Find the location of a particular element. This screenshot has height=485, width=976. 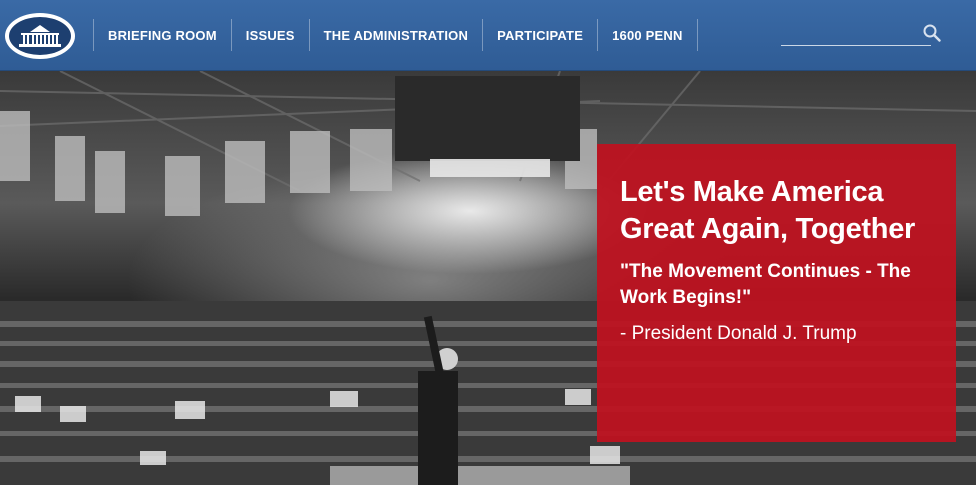

nav-1600-penn: 1600 PENN is located at coordinates (648, 35).